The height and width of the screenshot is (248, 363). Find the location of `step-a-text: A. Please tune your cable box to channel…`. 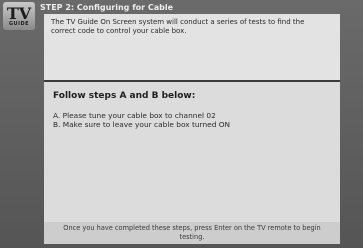

step-a-text: A. Please tune your cable box to channel… is located at coordinates (134, 115).